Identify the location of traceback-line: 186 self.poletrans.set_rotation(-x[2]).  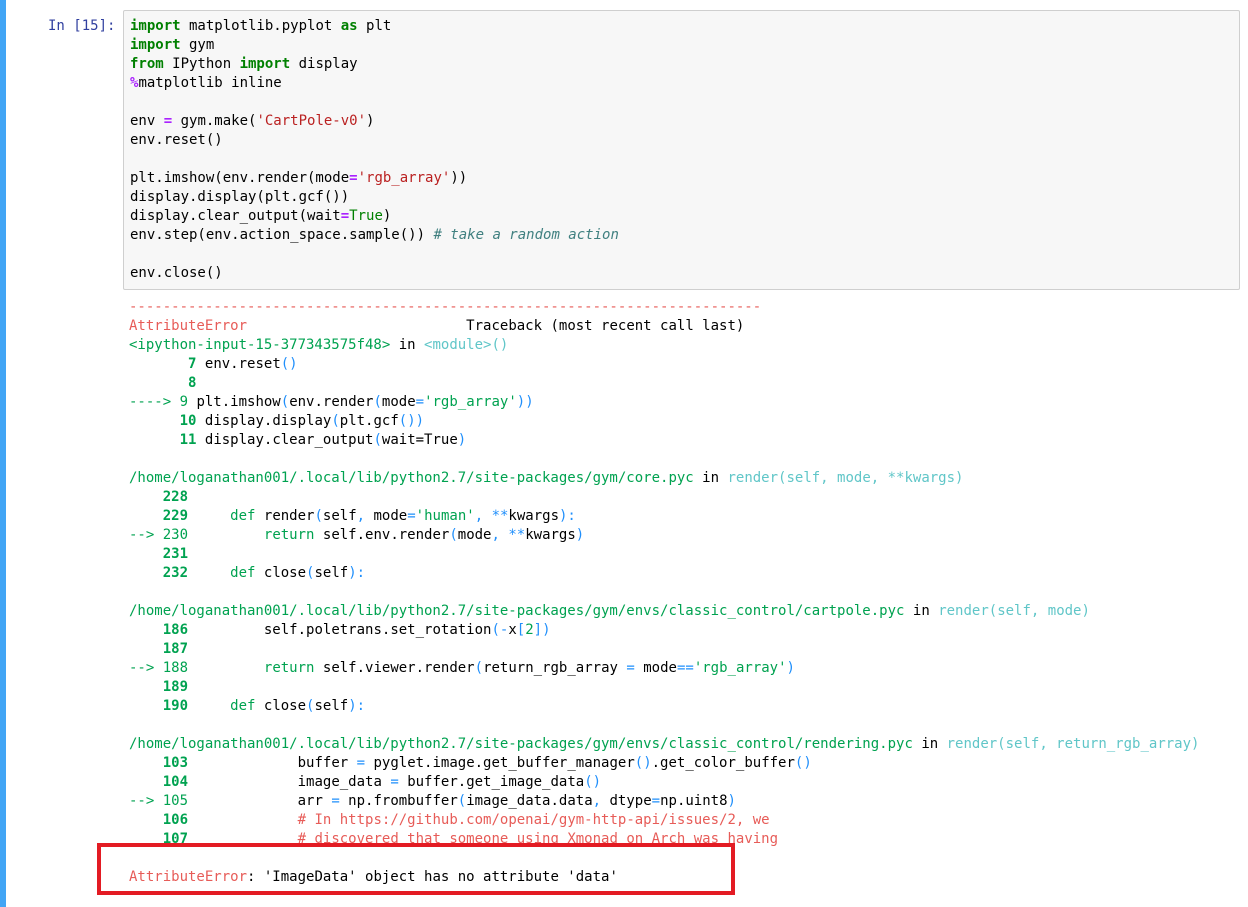
(664, 630).